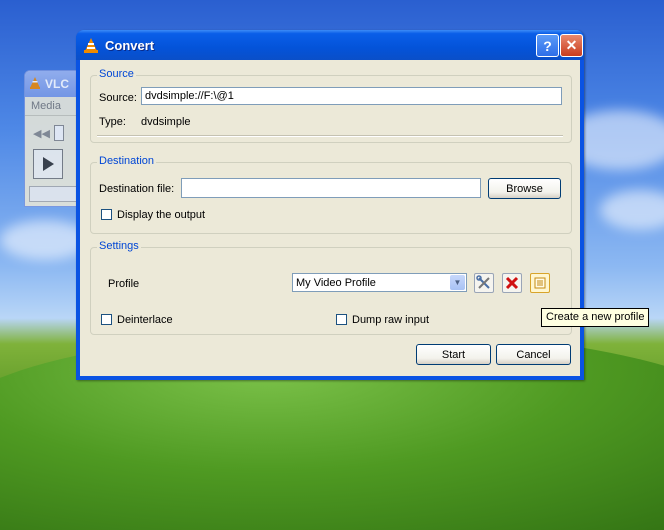 The height and width of the screenshot is (530, 664). I want to click on source-input, so click(351, 96).